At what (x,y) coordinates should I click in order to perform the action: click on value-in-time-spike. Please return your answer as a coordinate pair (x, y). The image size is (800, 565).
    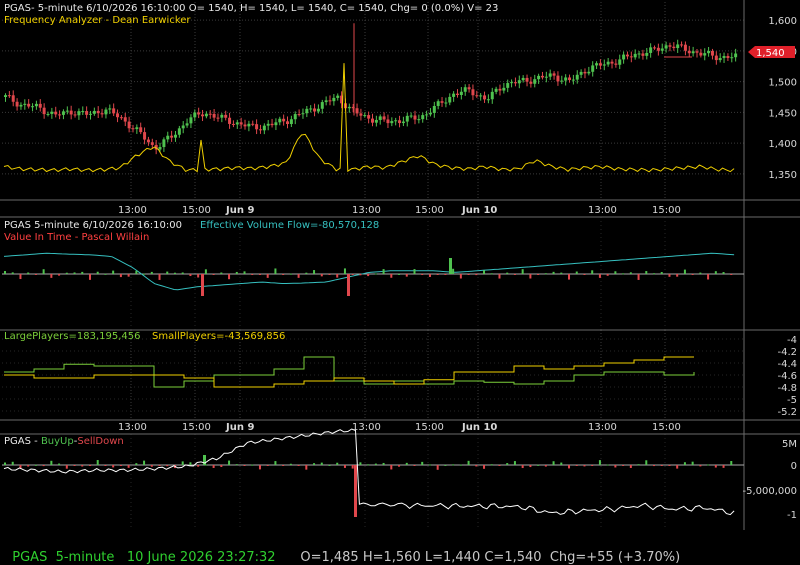
    Looking at the image, I should click on (348, 285).